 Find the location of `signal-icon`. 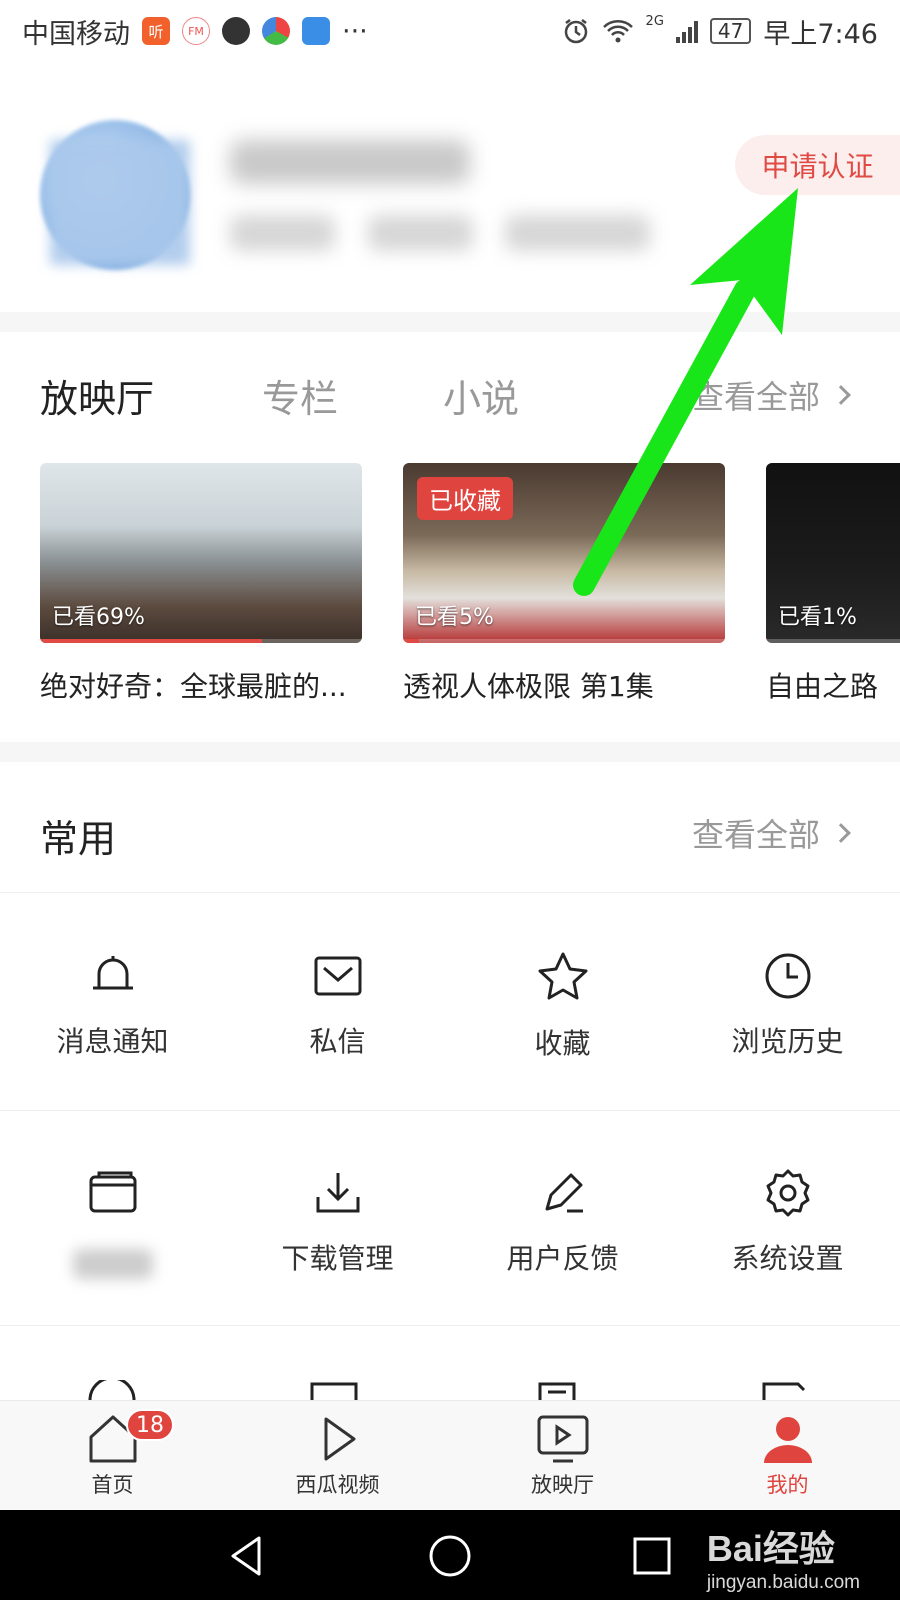

signal-icon is located at coordinates (686, 31).